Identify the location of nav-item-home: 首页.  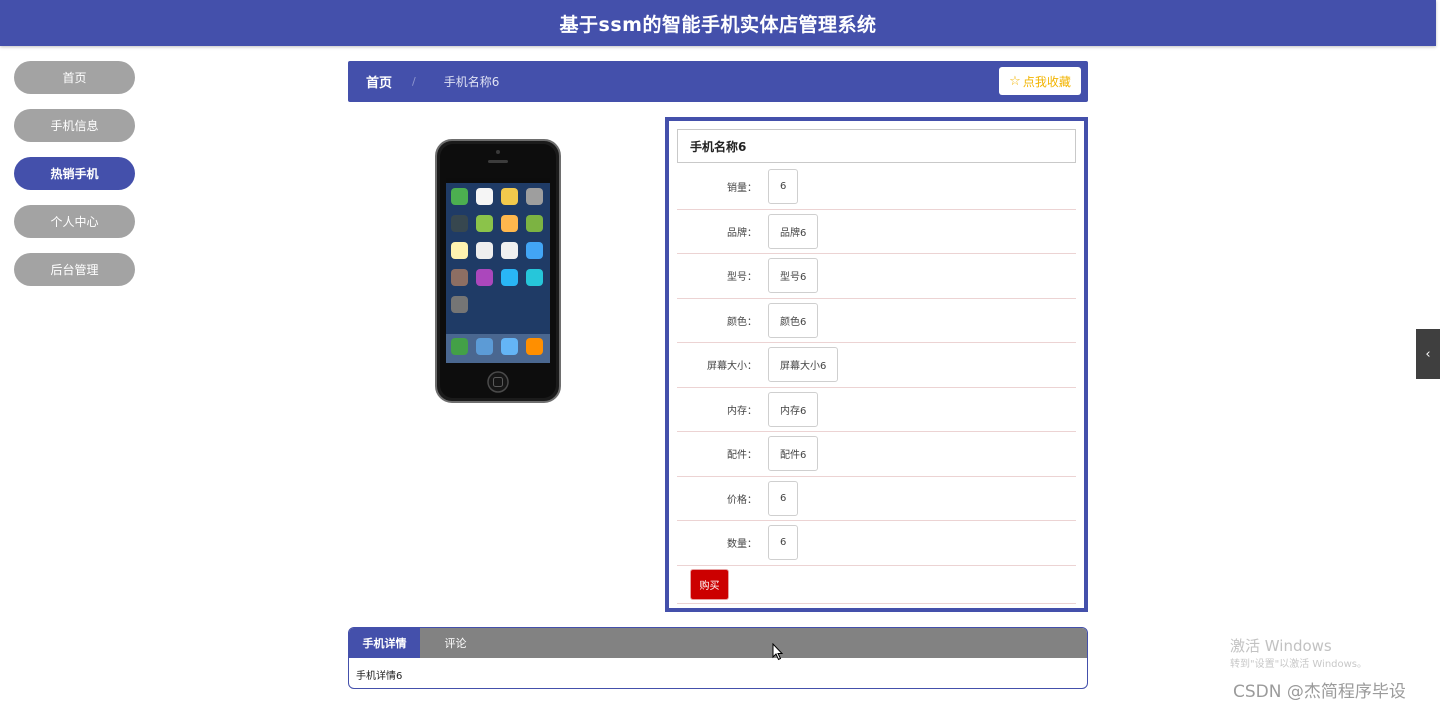
(74, 77).